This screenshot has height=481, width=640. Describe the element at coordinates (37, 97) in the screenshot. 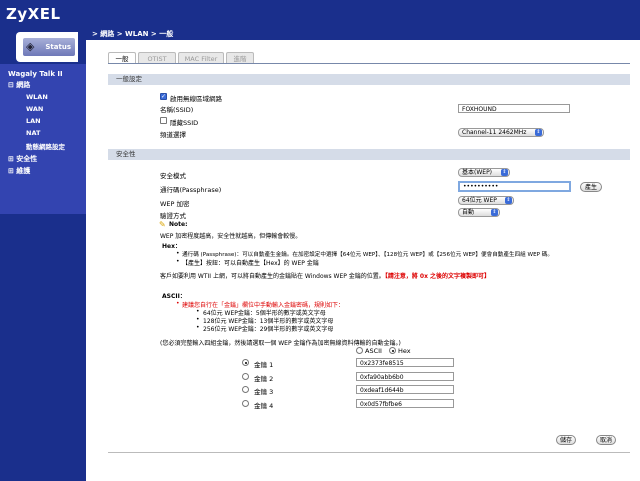

I see `menu-item-wlan: WLAN` at that location.